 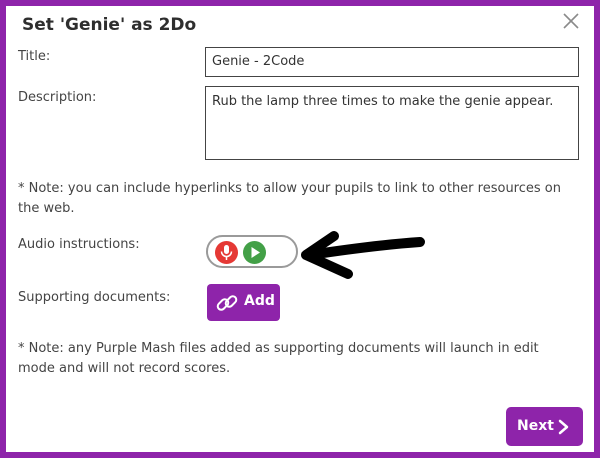 I want to click on add-document-button: Add, so click(x=243, y=302).